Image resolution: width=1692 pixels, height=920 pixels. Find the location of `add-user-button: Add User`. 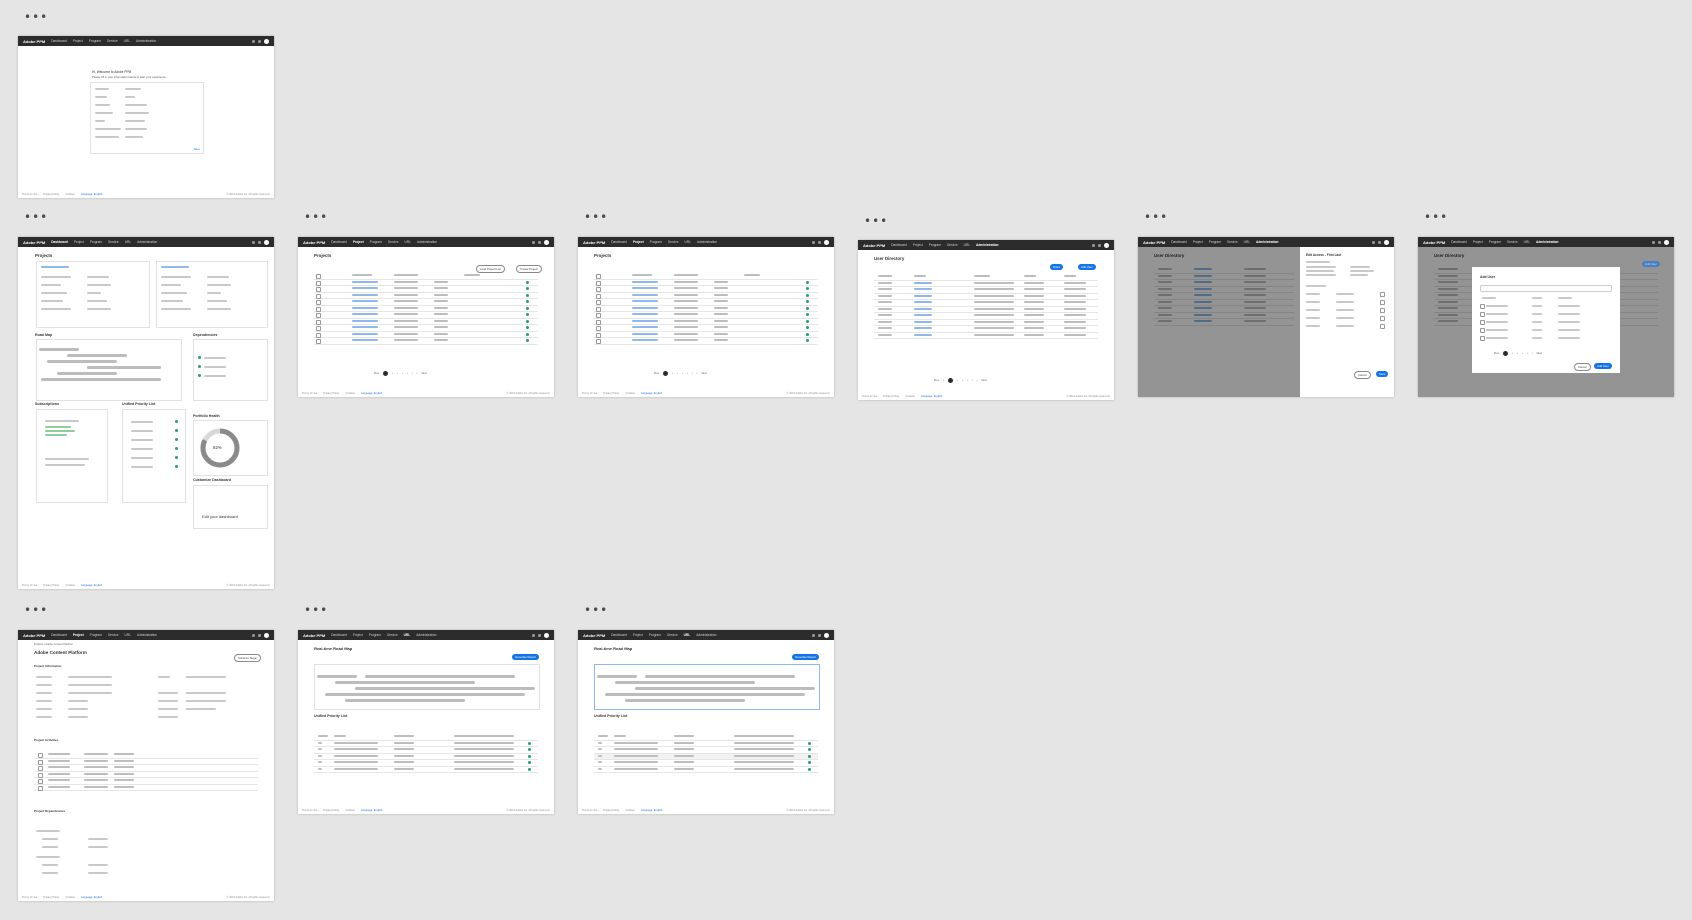

add-user-button: Add User is located at coordinates (1087, 267).